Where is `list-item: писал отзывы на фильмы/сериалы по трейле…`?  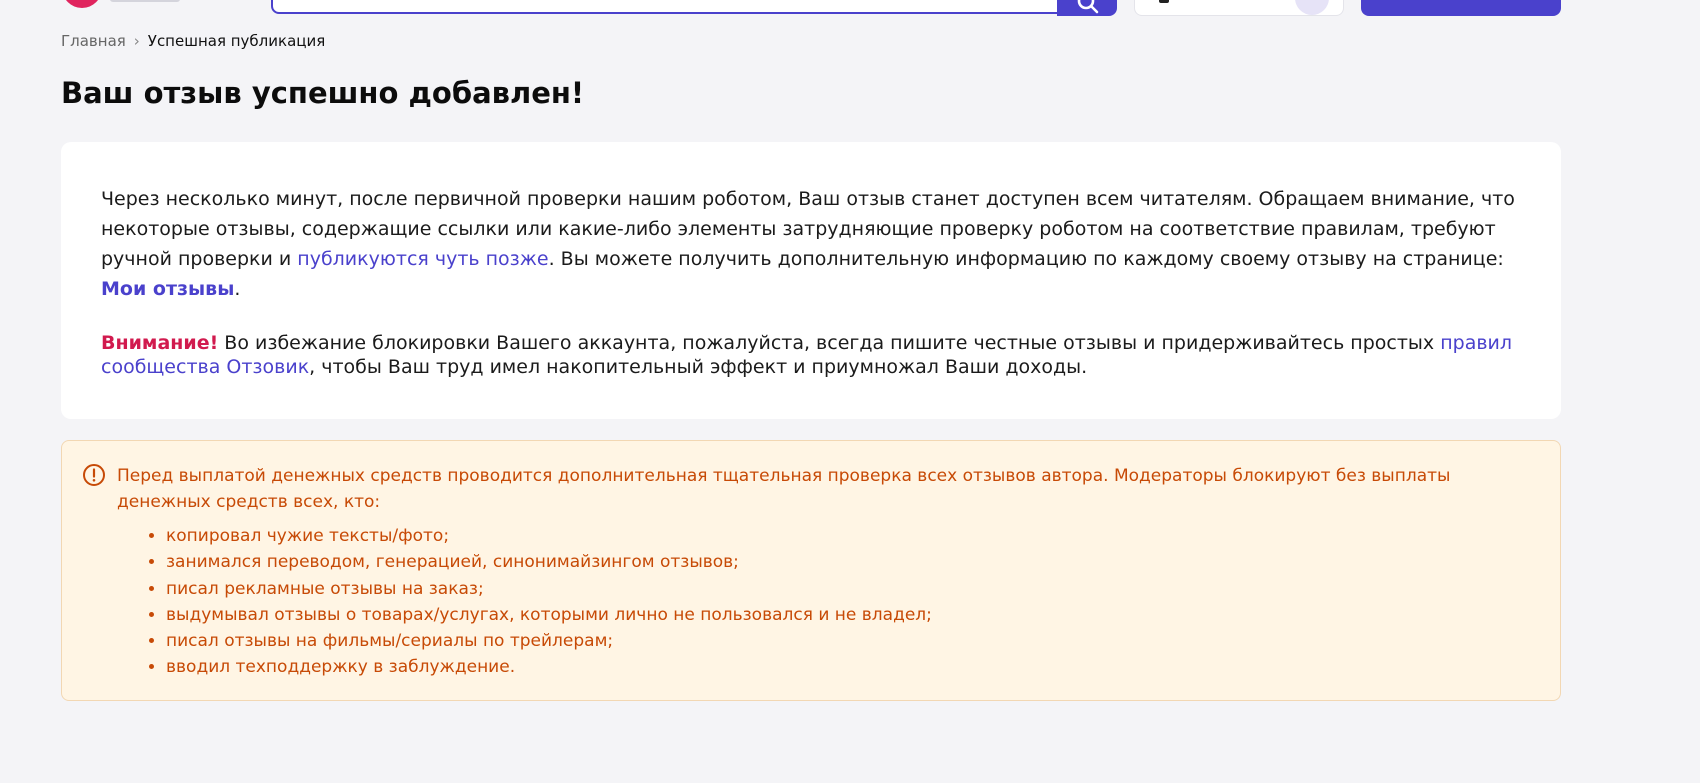
list-item: писал отзывы на фильмы/сериалы по трейле… is located at coordinates (549, 641).